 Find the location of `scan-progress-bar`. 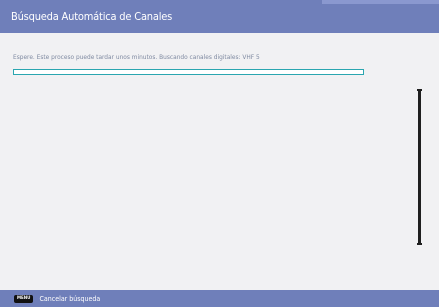

scan-progress-bar is located at coordinates (188, 72).